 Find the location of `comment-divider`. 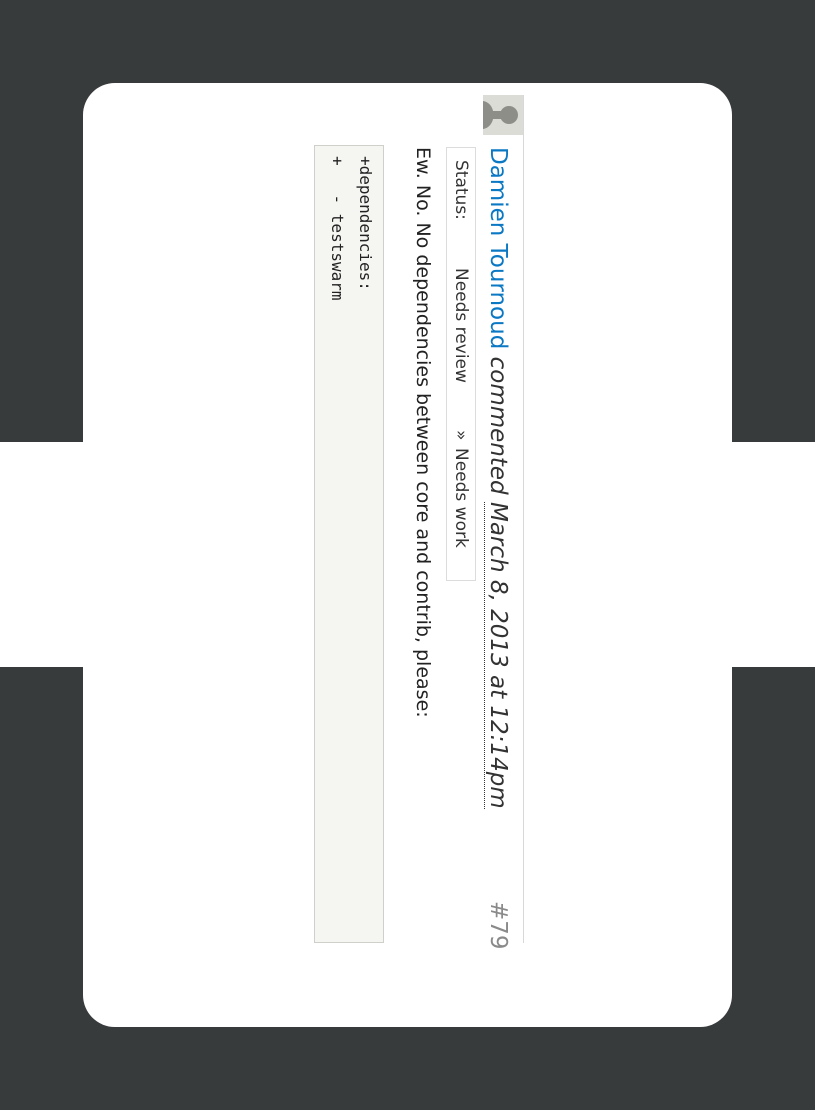

comment-divider is located at coordinates (523, 519).